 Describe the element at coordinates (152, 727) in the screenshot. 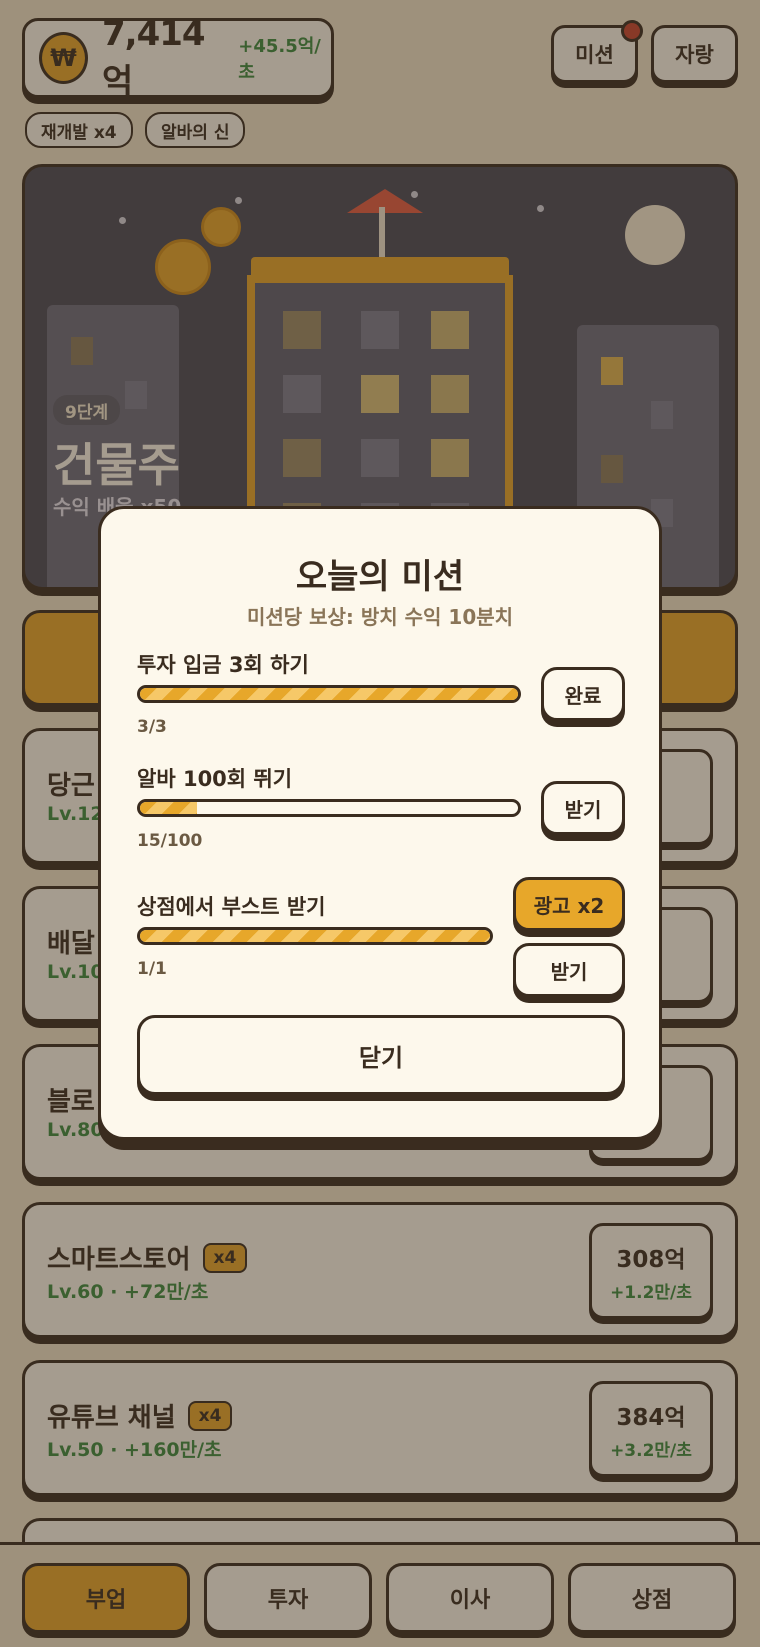

I see `mission-progress-text: 3/3` at that location.